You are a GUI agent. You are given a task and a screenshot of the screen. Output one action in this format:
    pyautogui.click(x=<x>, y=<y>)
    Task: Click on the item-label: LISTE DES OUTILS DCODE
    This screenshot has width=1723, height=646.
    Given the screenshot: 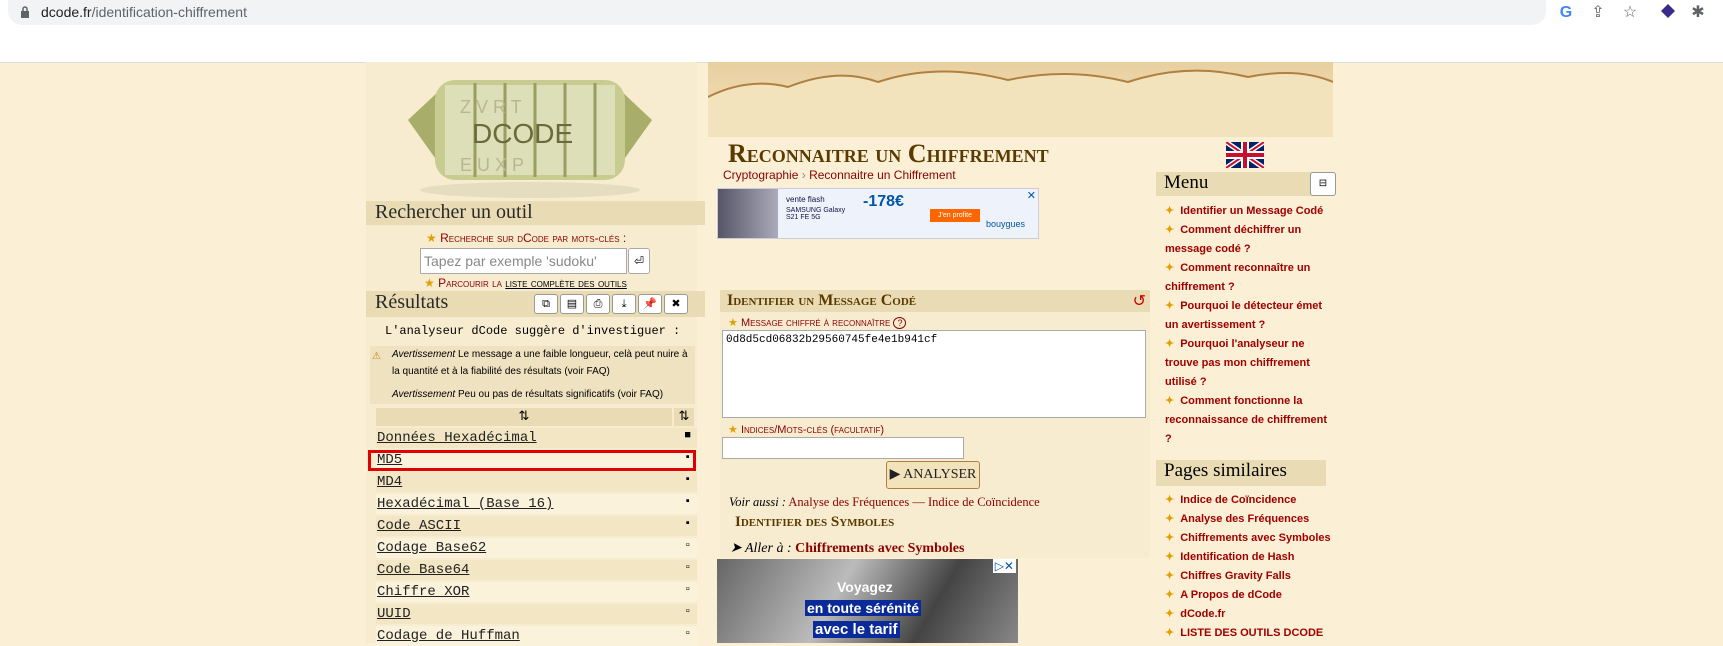 What is the action you would take?
    pyautogui.click(x=1251, y=633)
    